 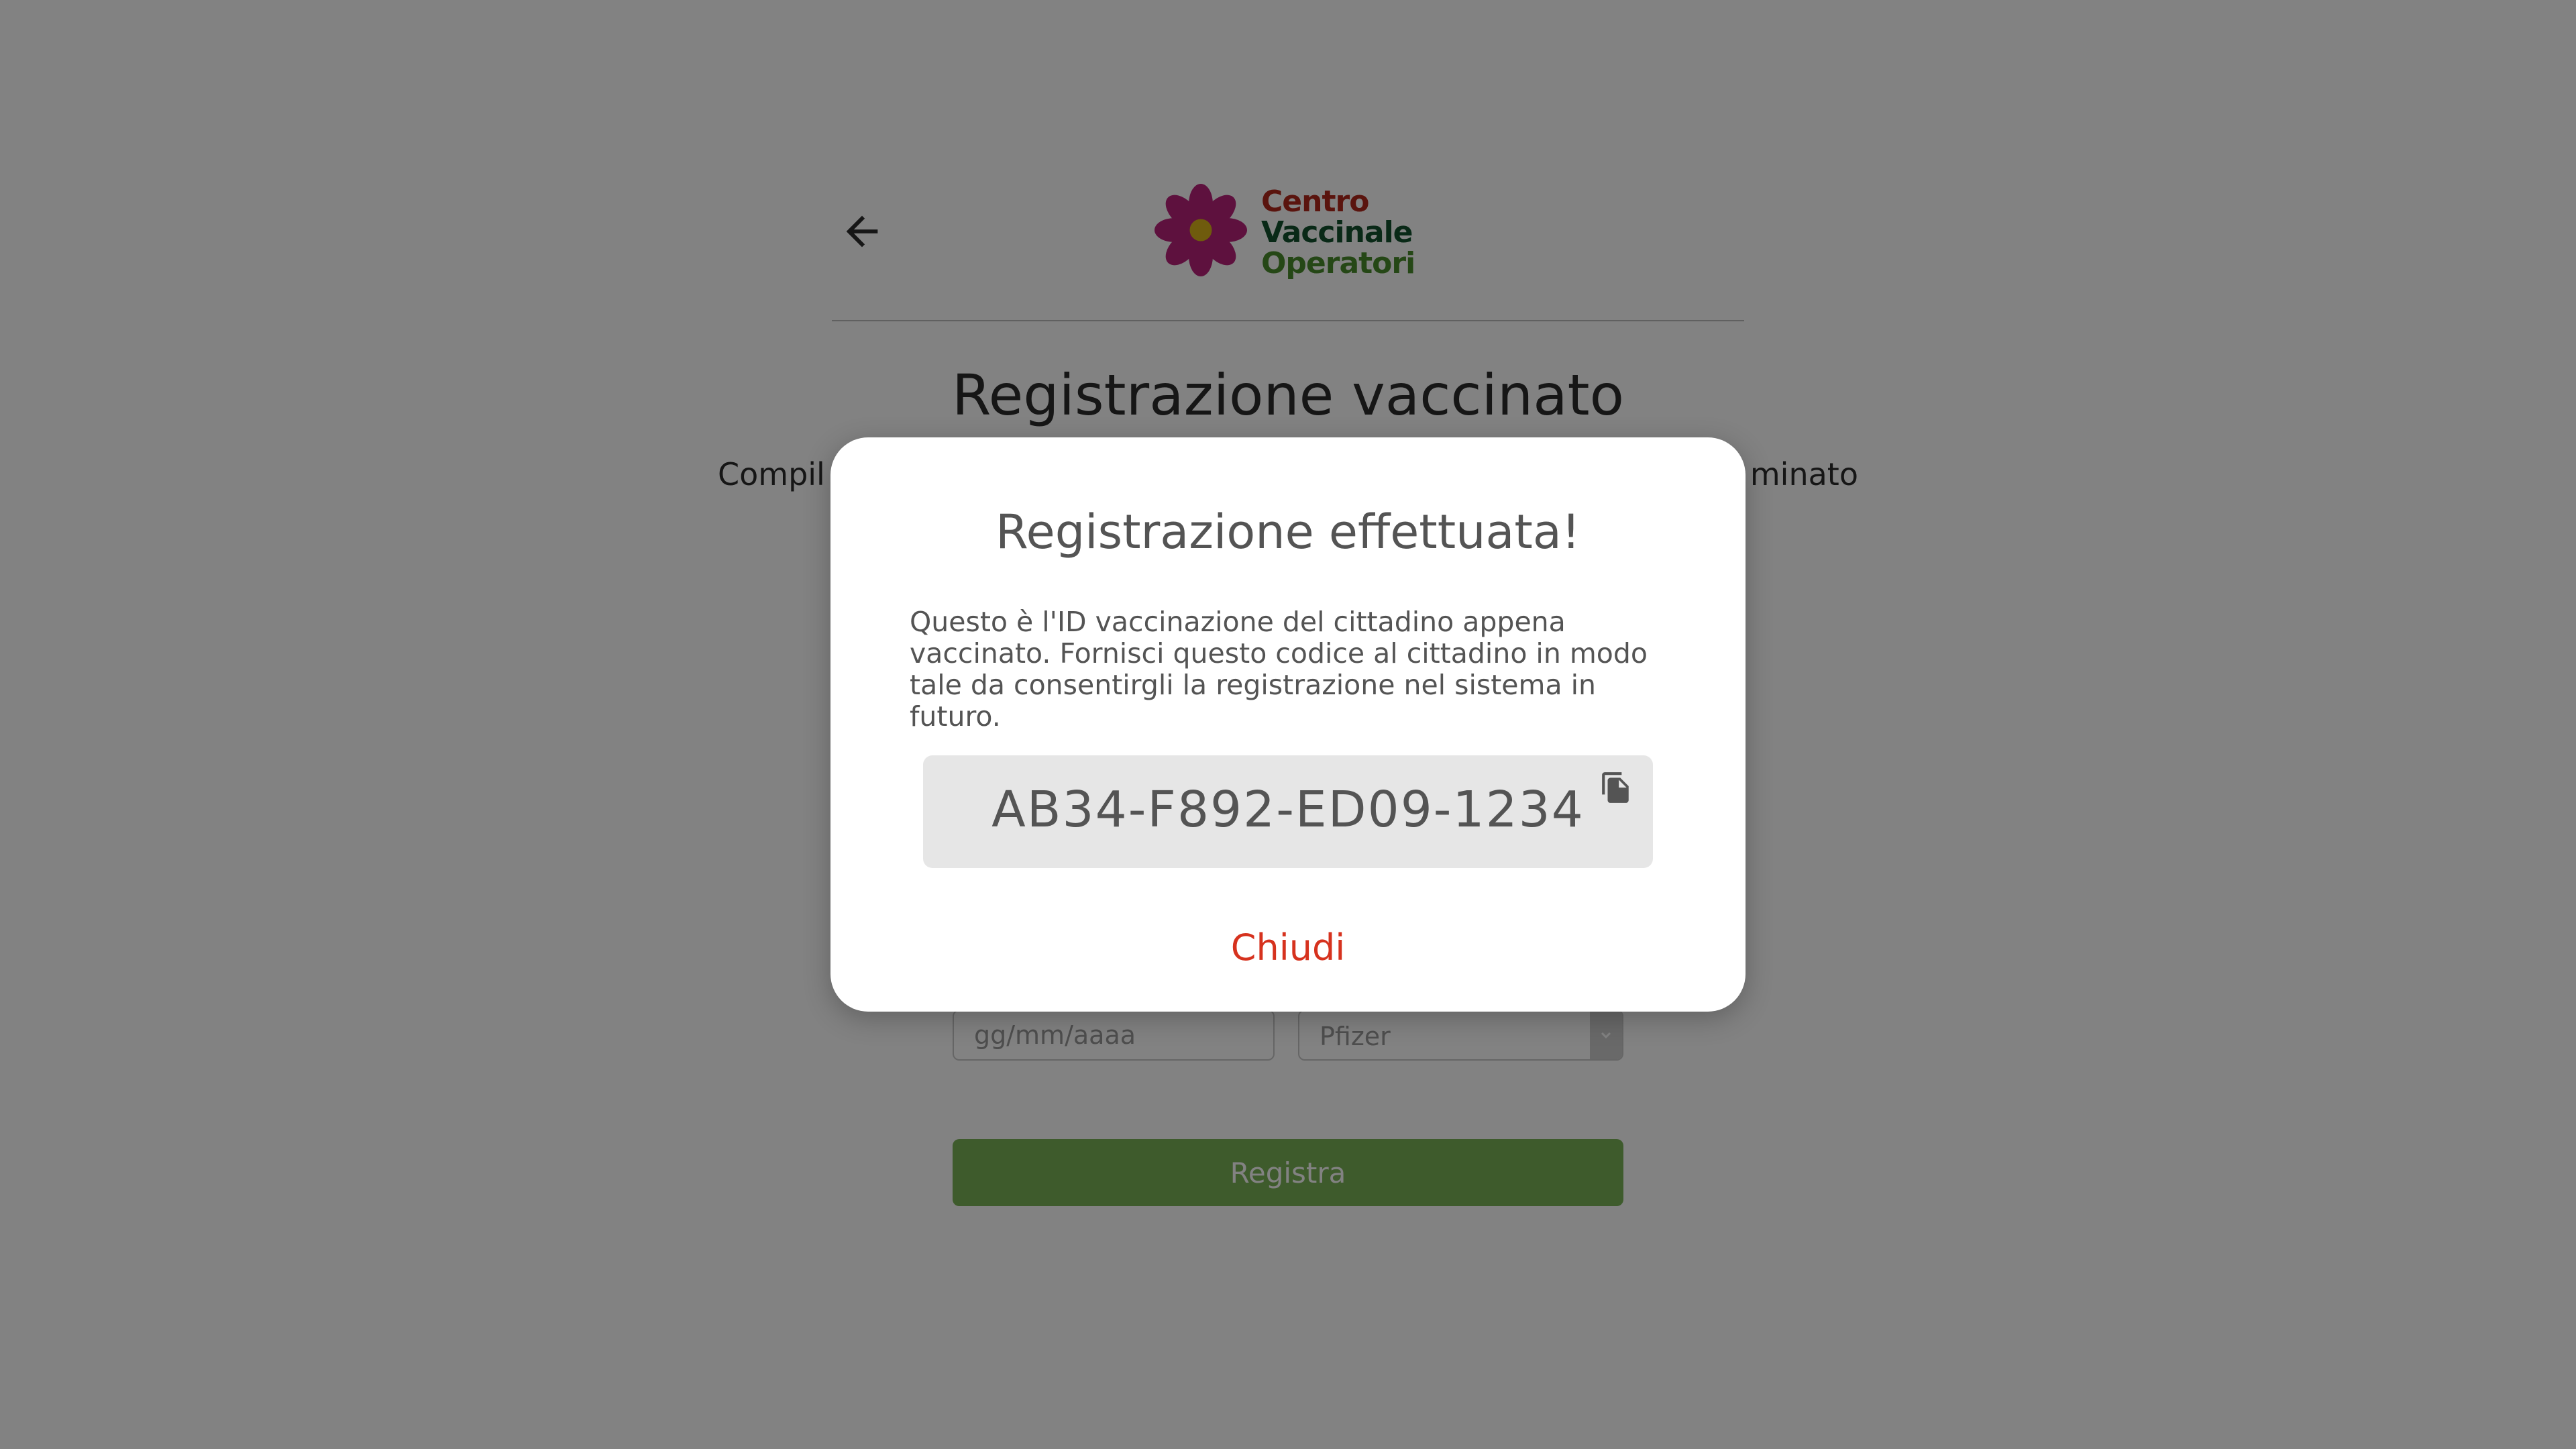 I want to click on vaccination-id-box: AB34-F892-ED09-1234, so click(x=1288, y=811).